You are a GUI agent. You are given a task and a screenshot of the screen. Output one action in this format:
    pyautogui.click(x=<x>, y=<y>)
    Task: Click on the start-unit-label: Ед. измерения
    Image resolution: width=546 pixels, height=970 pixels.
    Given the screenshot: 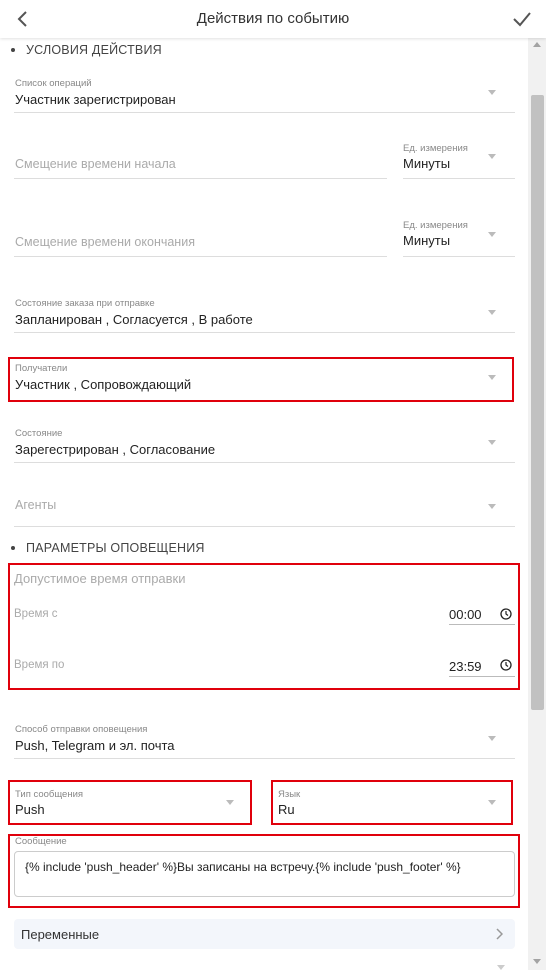 What is the action you would take?
    pyautogui.click(x=435, y=148)
    